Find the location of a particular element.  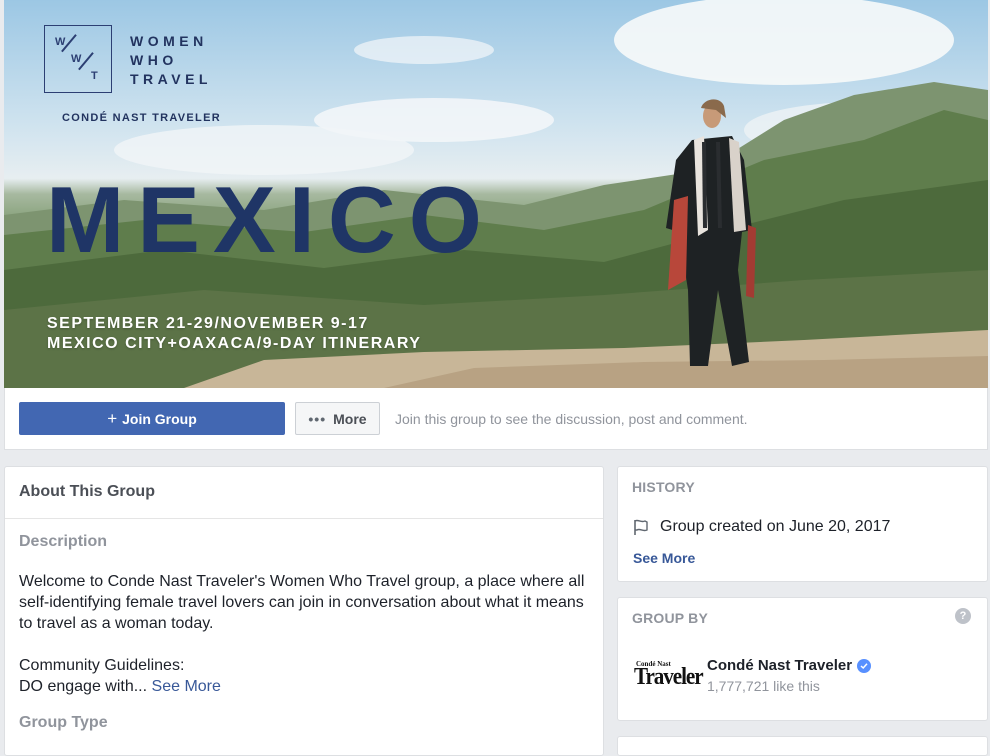

traveler-logo-big: Traveler is located at coordinates (669, 677).